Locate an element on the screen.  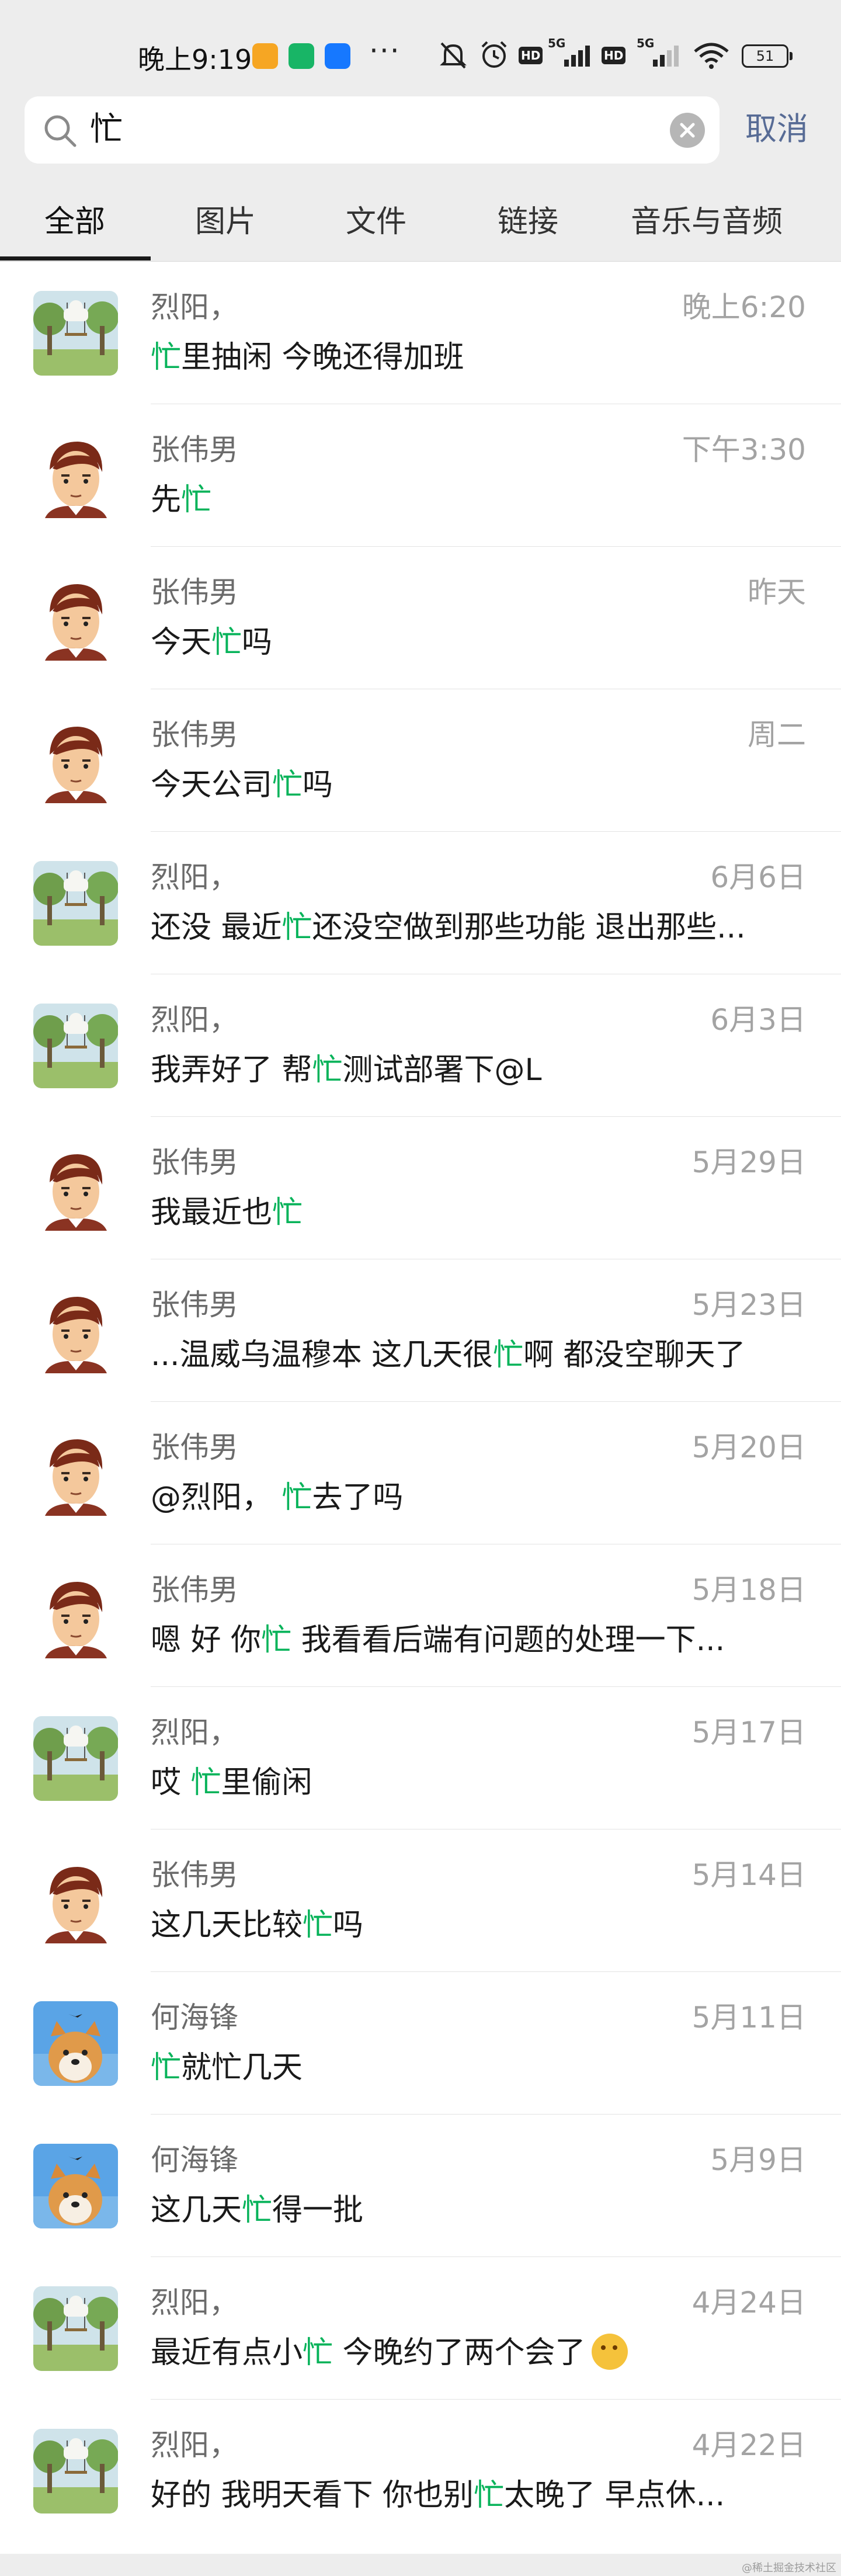
message-preview: 今天忙吗 is located at coordinates (480, 642).